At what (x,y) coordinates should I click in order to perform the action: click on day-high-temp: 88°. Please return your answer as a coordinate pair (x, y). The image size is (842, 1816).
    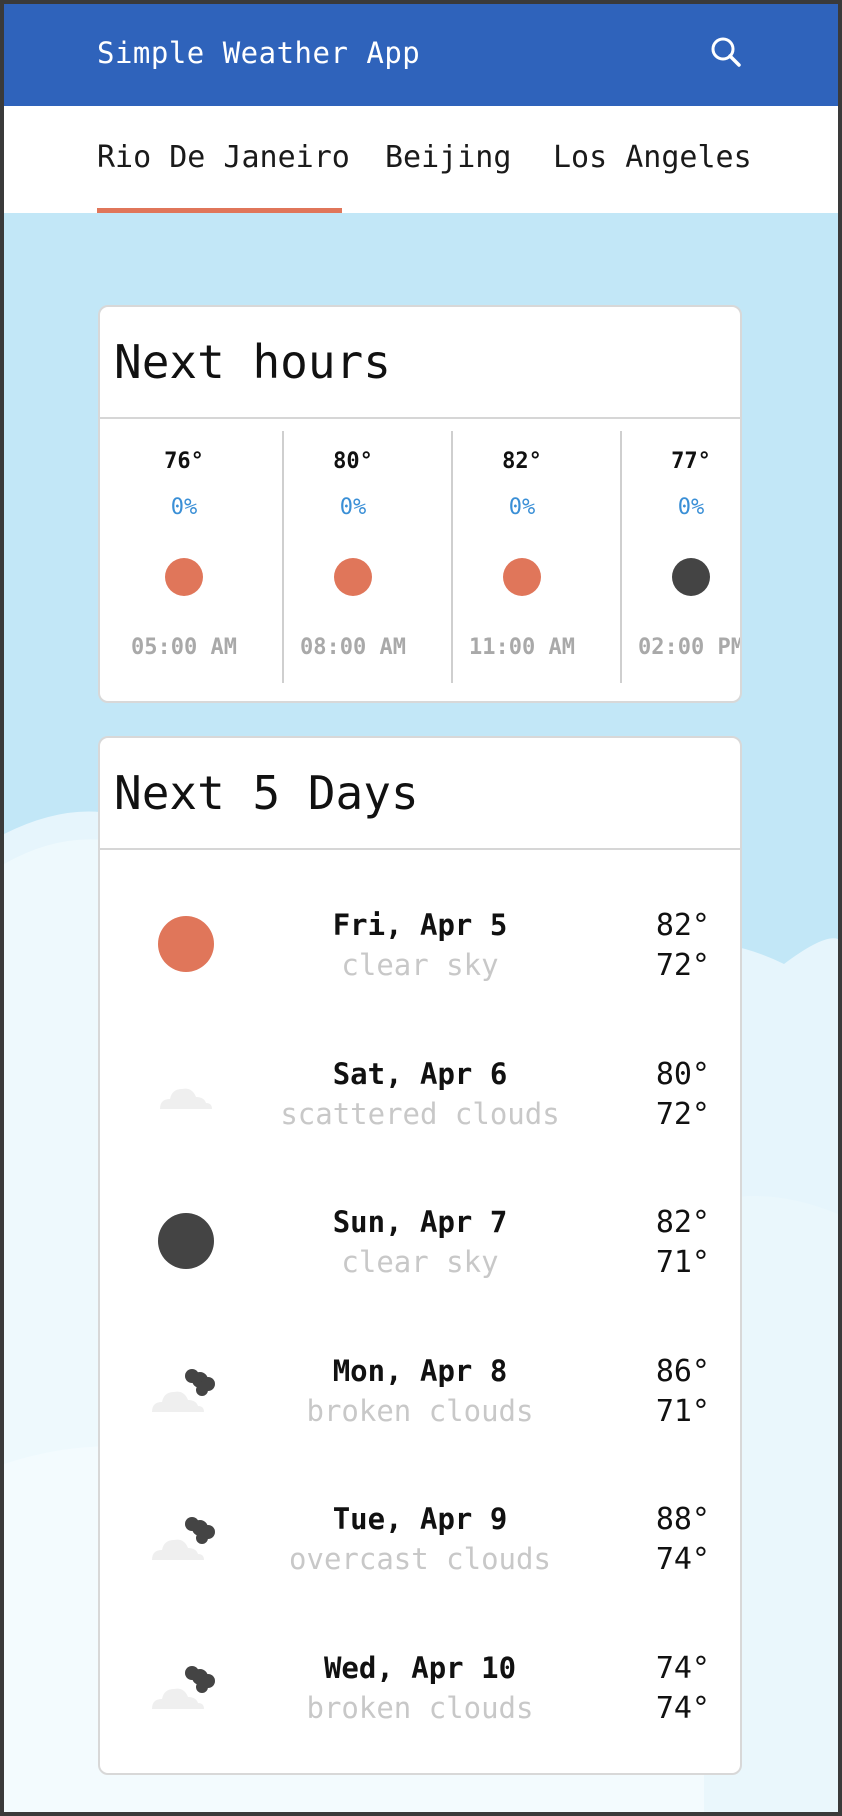
    Looking at the image, I should click on (682, 1519).